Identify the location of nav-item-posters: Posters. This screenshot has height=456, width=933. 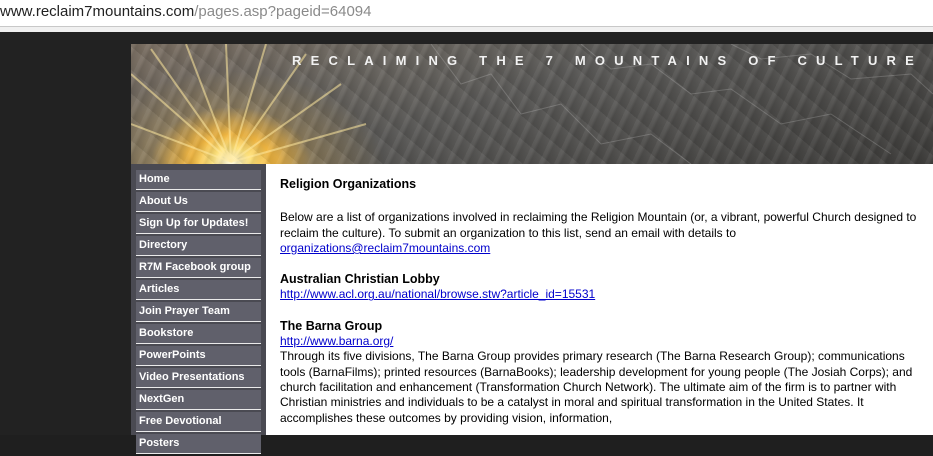
(198, 444).